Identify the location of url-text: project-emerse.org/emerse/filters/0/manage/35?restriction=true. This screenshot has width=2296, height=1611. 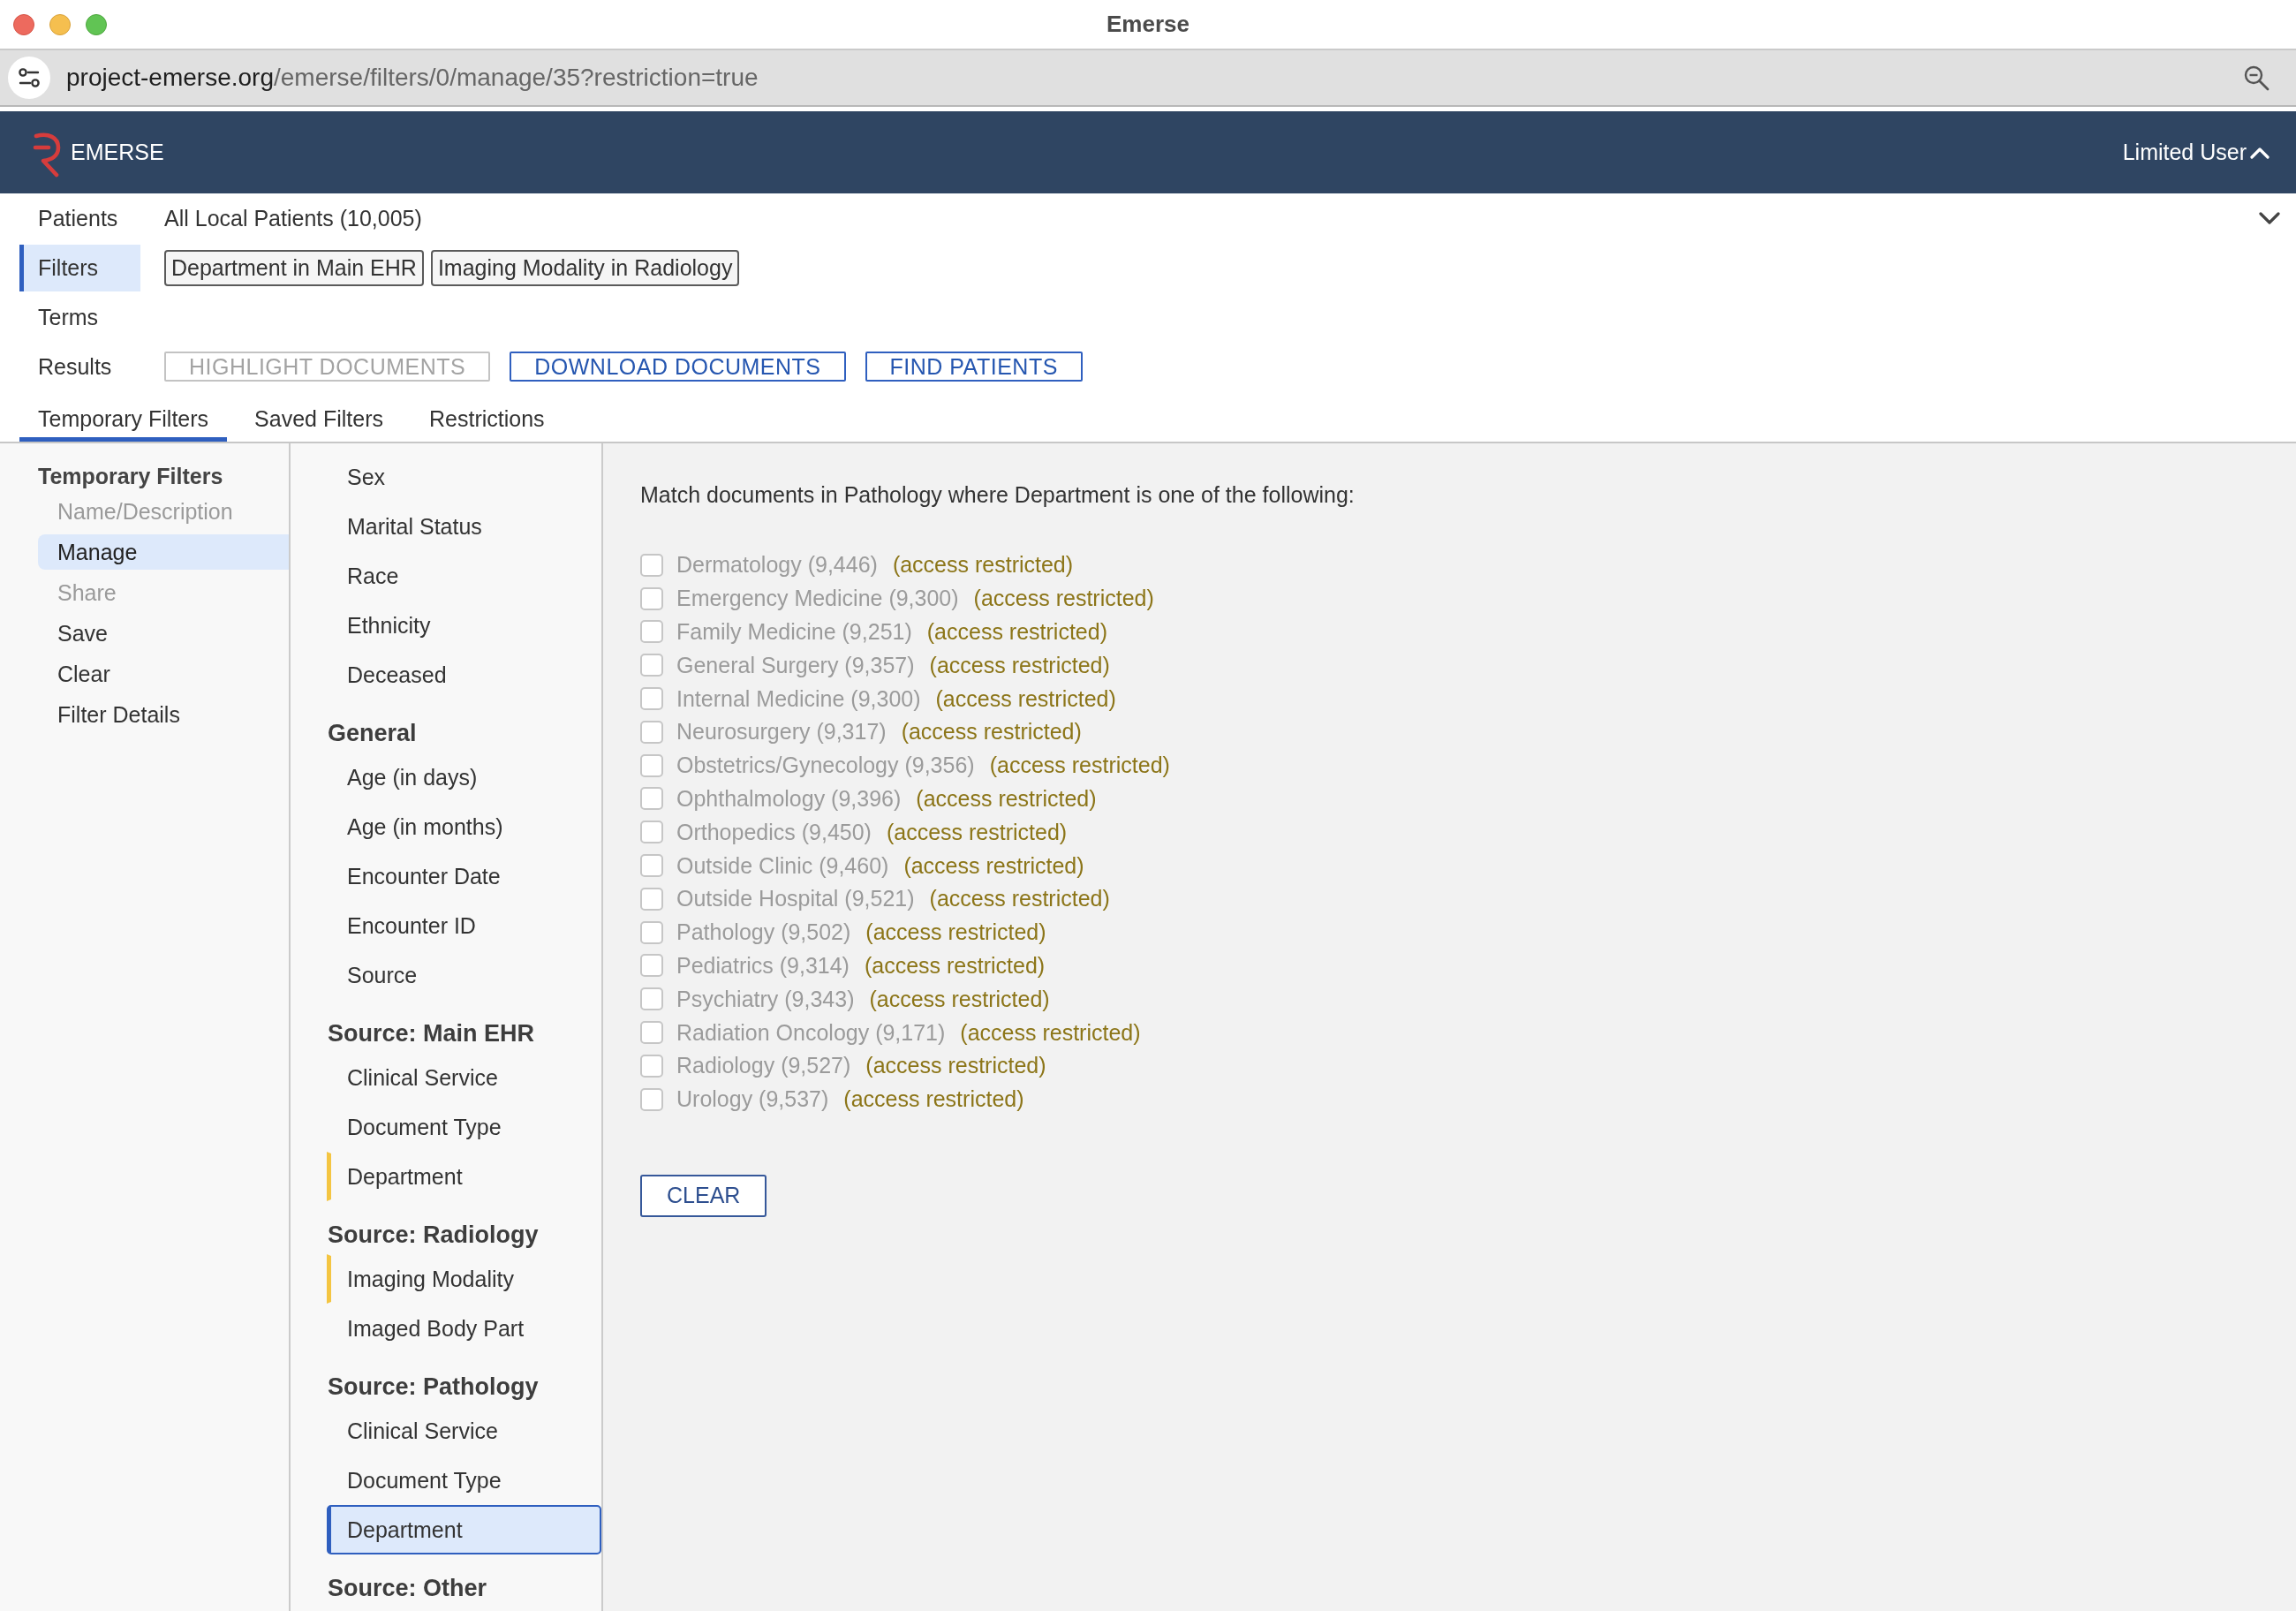
(412, 78).